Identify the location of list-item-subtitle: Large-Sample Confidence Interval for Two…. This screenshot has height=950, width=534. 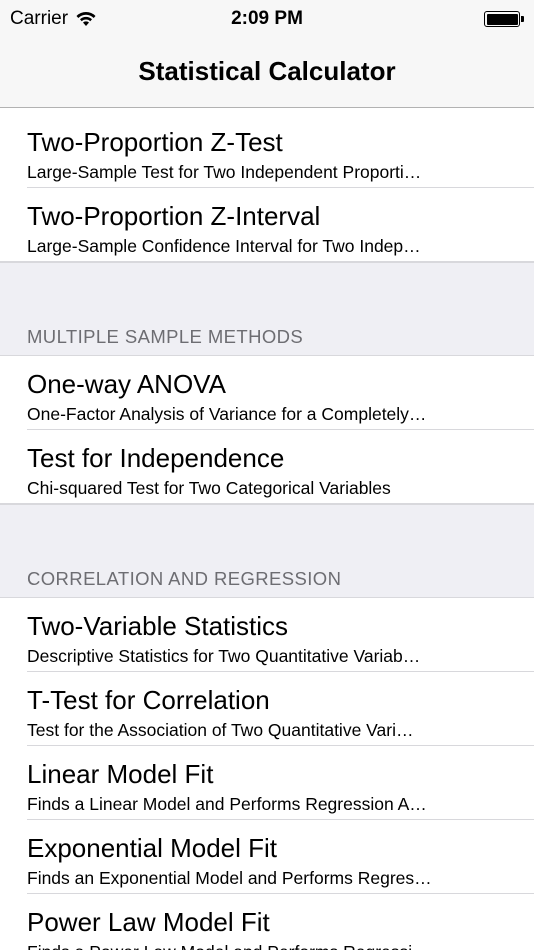
(224, 246).